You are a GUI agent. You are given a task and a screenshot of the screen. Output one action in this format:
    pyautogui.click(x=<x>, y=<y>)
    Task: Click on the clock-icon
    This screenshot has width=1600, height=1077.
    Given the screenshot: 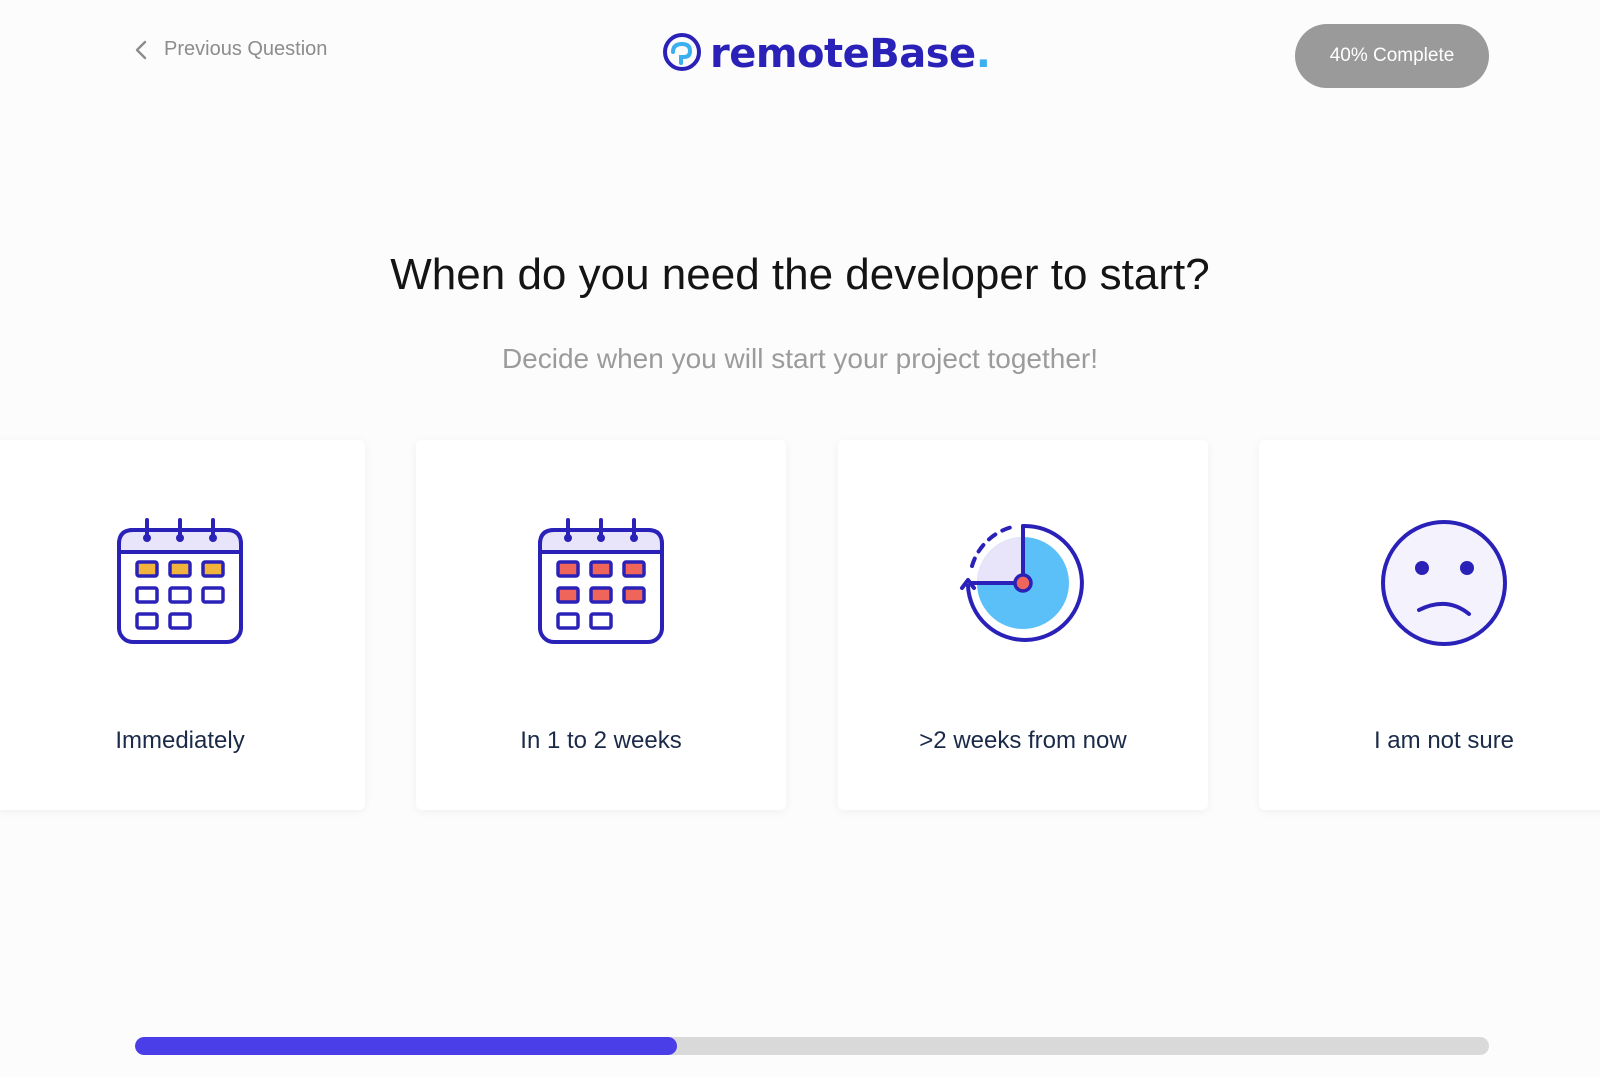 What is the action you would take?
    pyautogui.click(x=1023, y=583)
    